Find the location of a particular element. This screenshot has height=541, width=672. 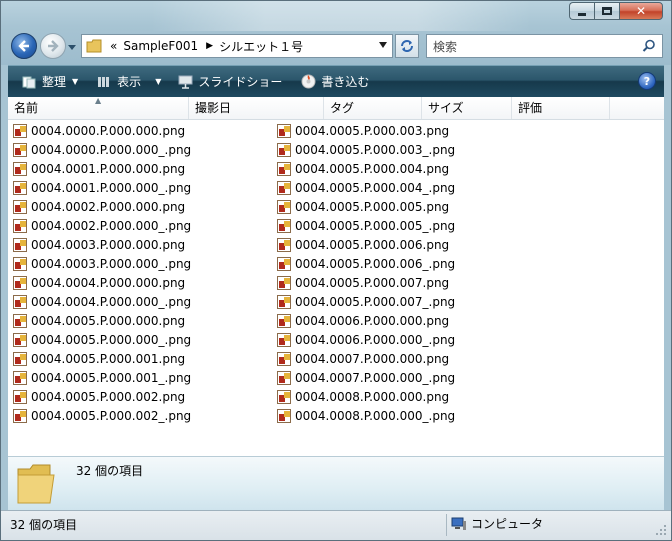

file-item: 0004.0005.P.000.003.png is located at coordinates (366, 130).